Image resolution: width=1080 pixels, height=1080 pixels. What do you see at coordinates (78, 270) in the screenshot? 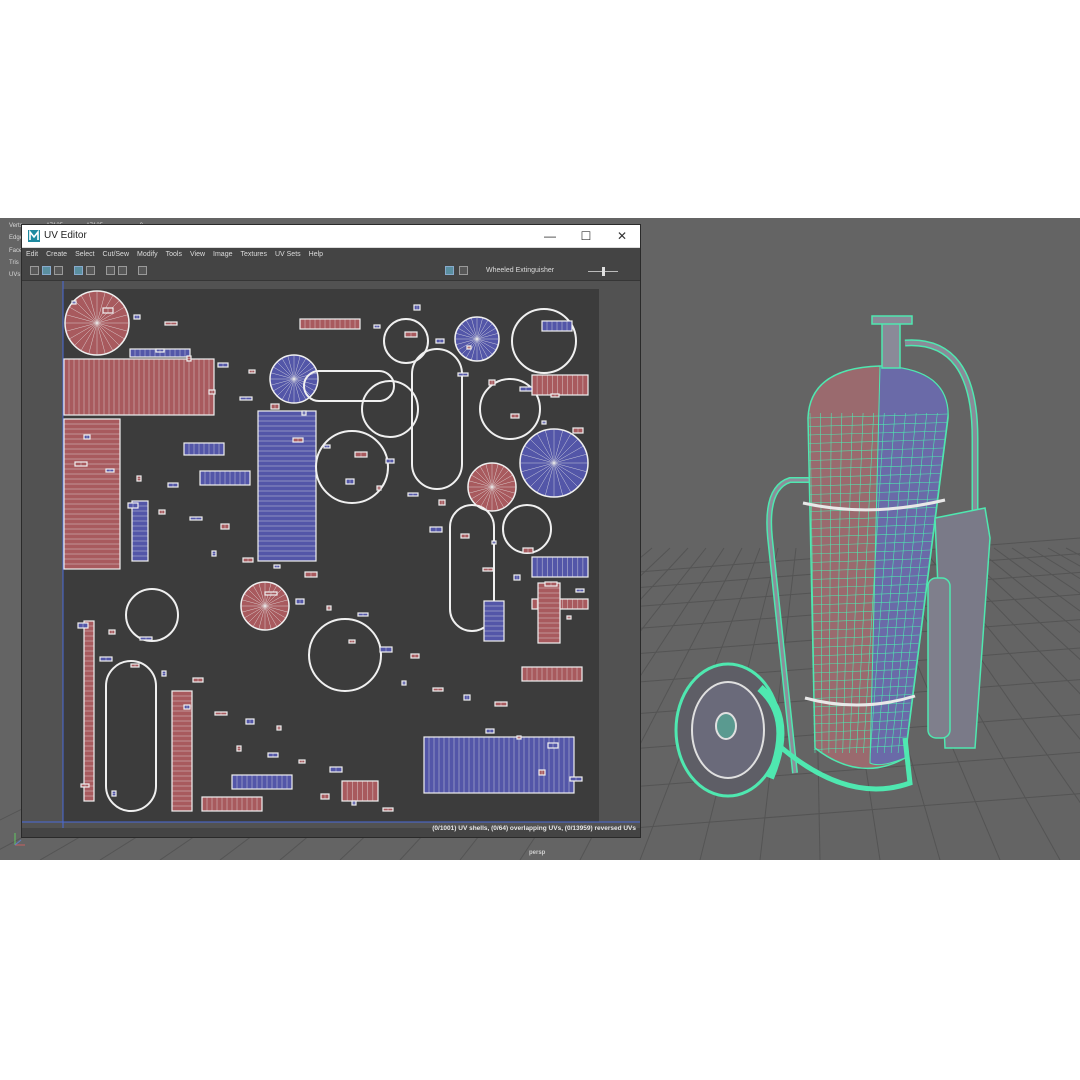
I see `uv-shell-icon` at bounding box center [78, 270].